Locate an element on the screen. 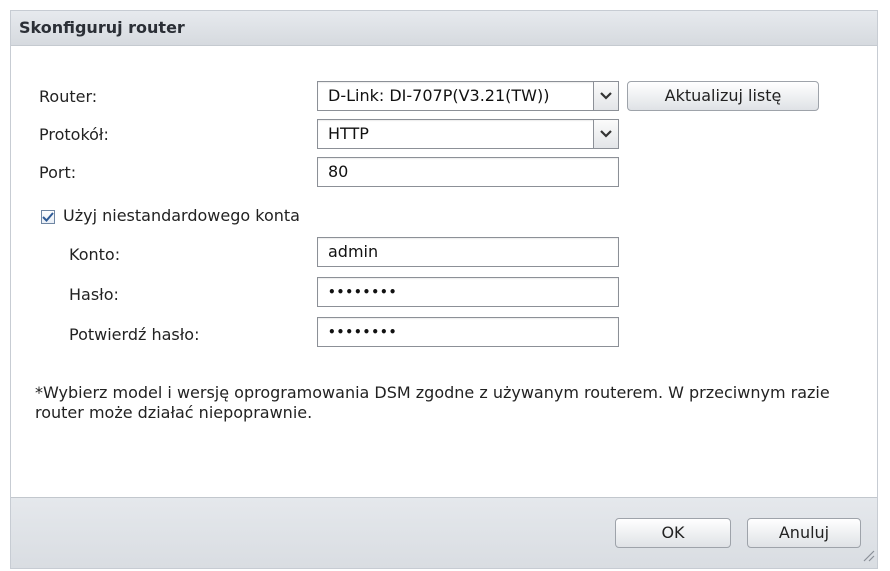 Image resolution: width=890 pixels, height=571 pixels. custom-account-checkbox is located at coordinates (48, 217).